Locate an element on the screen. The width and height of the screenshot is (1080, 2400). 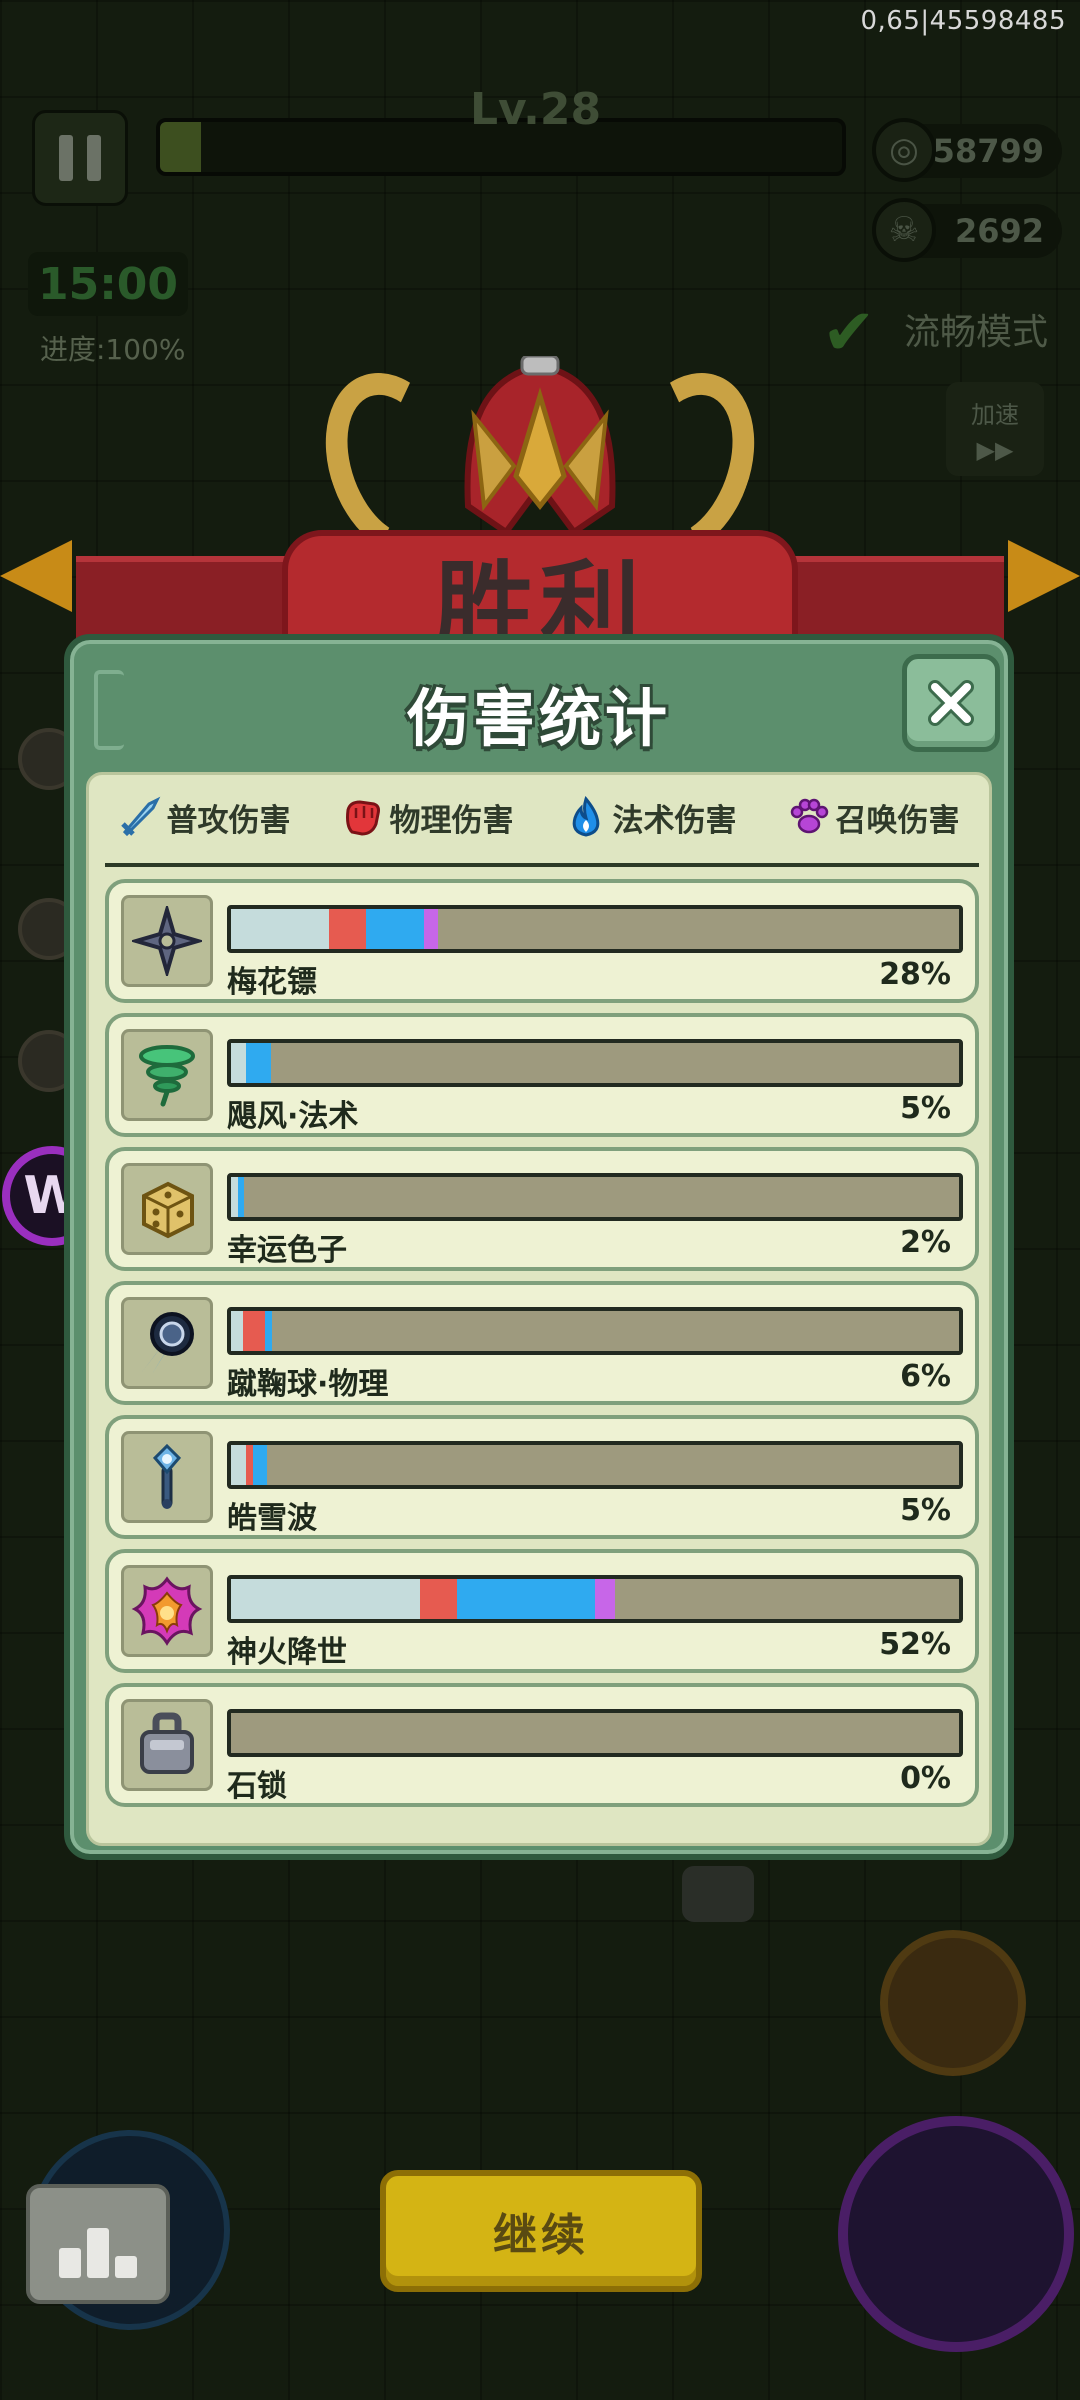
speed-up-button: 加速 ▶▶ is located at coordinates (995, 429).